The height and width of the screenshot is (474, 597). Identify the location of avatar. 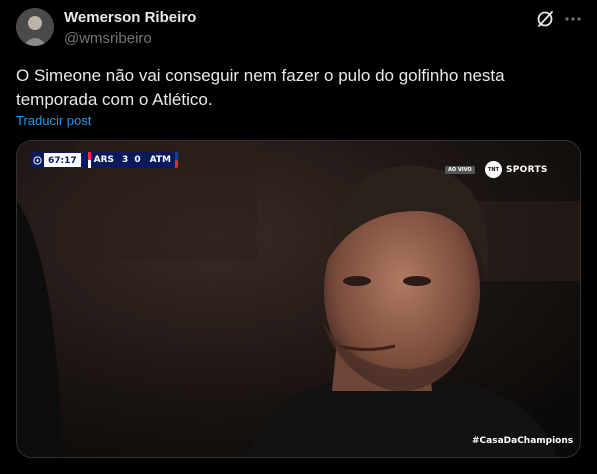
(35, 27).